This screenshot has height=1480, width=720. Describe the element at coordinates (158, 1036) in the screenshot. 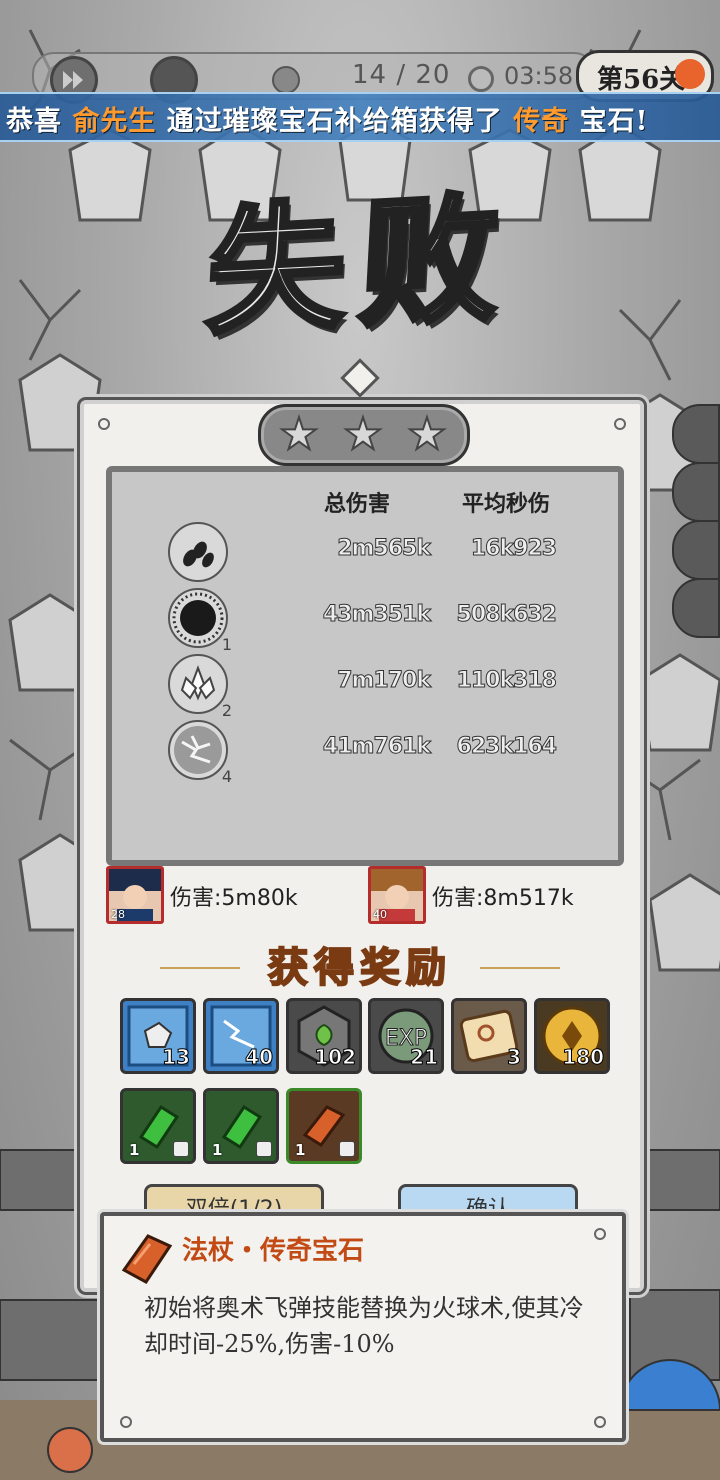

I see `reward-item: 13` at that location.